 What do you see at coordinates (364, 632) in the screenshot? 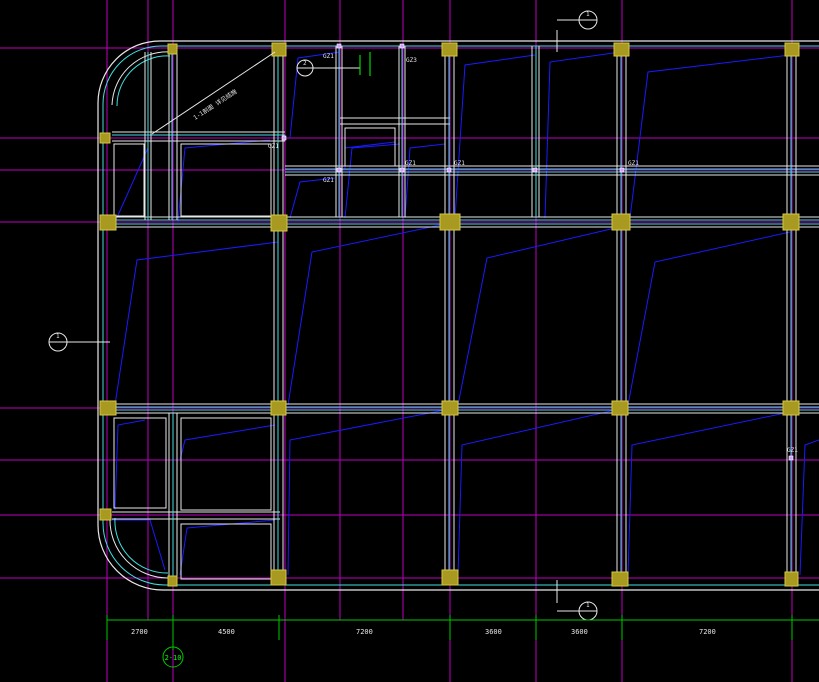
I see `dim-3: 7200` at bounding box center [364, 632].